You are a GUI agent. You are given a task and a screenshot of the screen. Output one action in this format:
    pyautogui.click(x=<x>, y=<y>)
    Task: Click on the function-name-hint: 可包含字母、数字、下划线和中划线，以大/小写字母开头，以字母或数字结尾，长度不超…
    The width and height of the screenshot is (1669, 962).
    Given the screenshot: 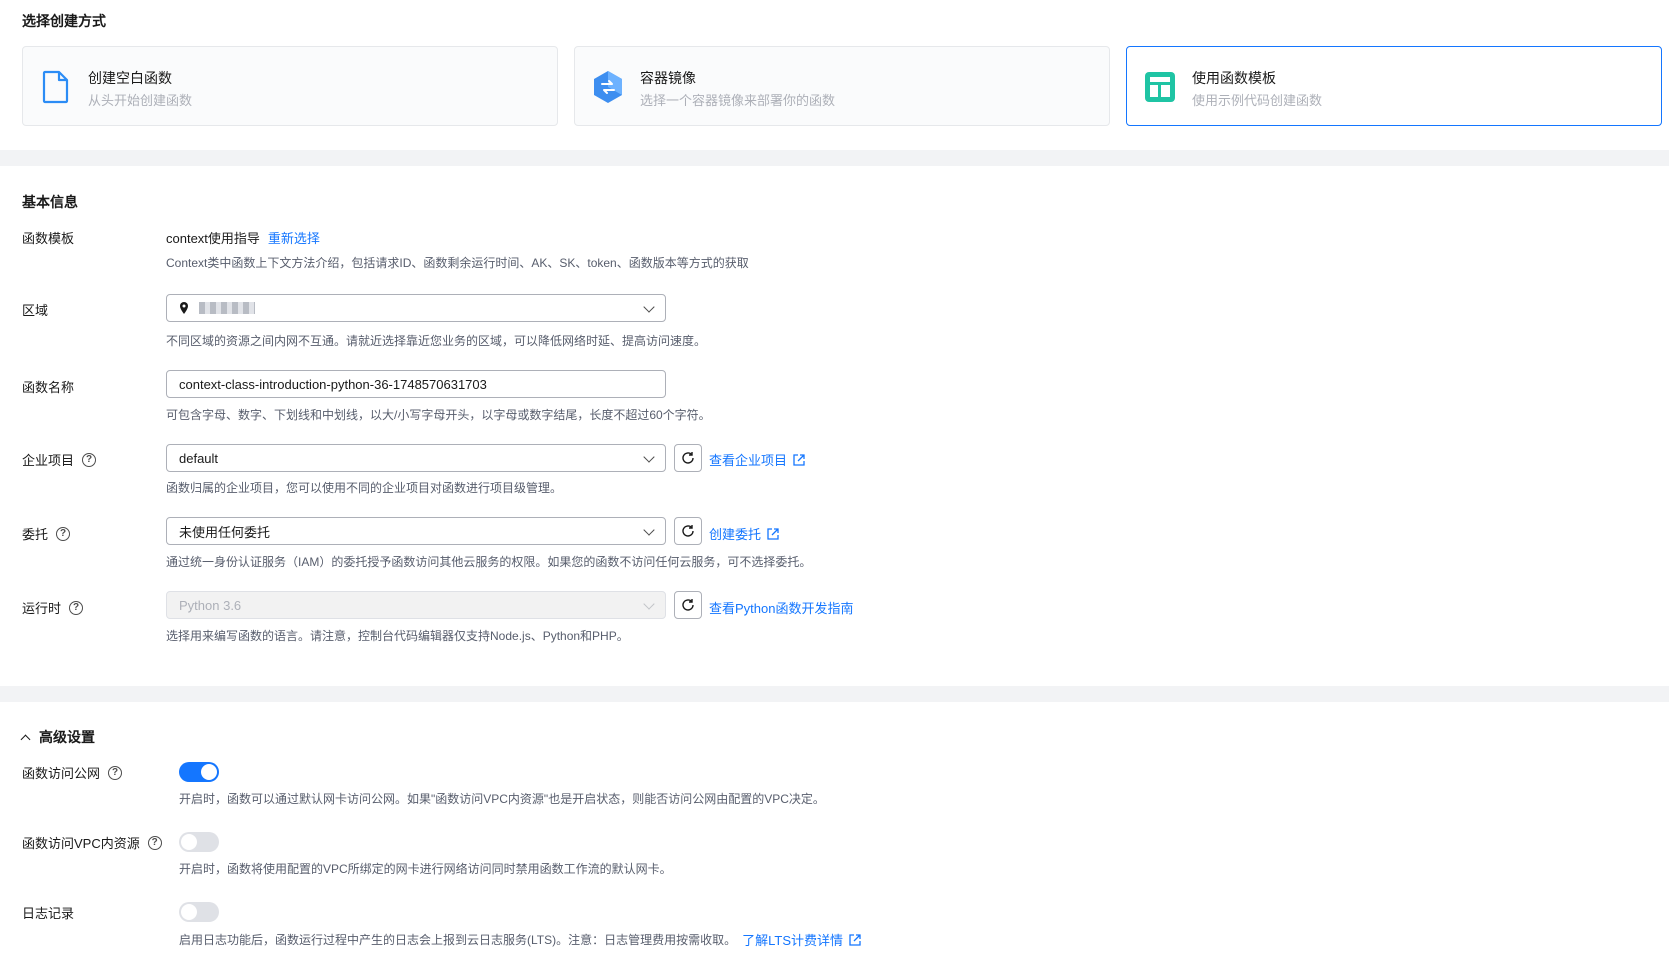 What is the action you would take?
    pyautogui.click(x=438, y=415)
    